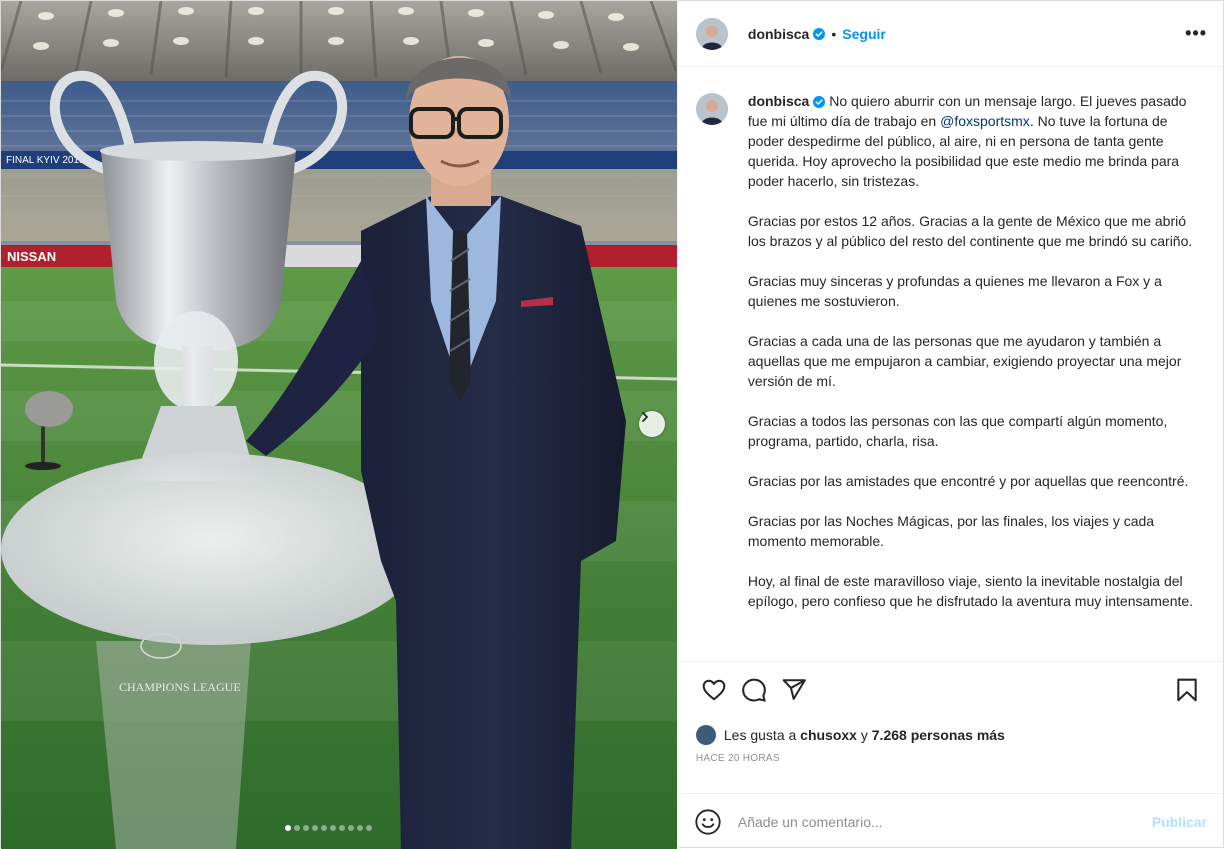 Image resolution: width=1224 pixels, height=849 pixels. What do you see at coordinates (778, 34) in the screenshot?
I see `author-username: donbisca` at bounding box center [778, 34].